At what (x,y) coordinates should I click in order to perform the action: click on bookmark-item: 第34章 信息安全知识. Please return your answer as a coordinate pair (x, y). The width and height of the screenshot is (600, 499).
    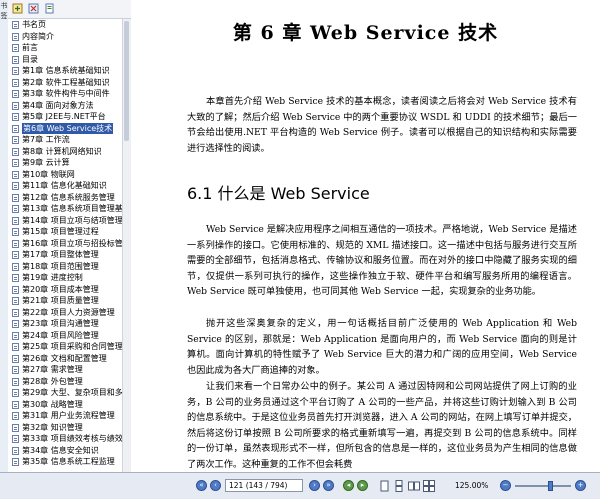
    Looking at the image, I should click on (65, 451).